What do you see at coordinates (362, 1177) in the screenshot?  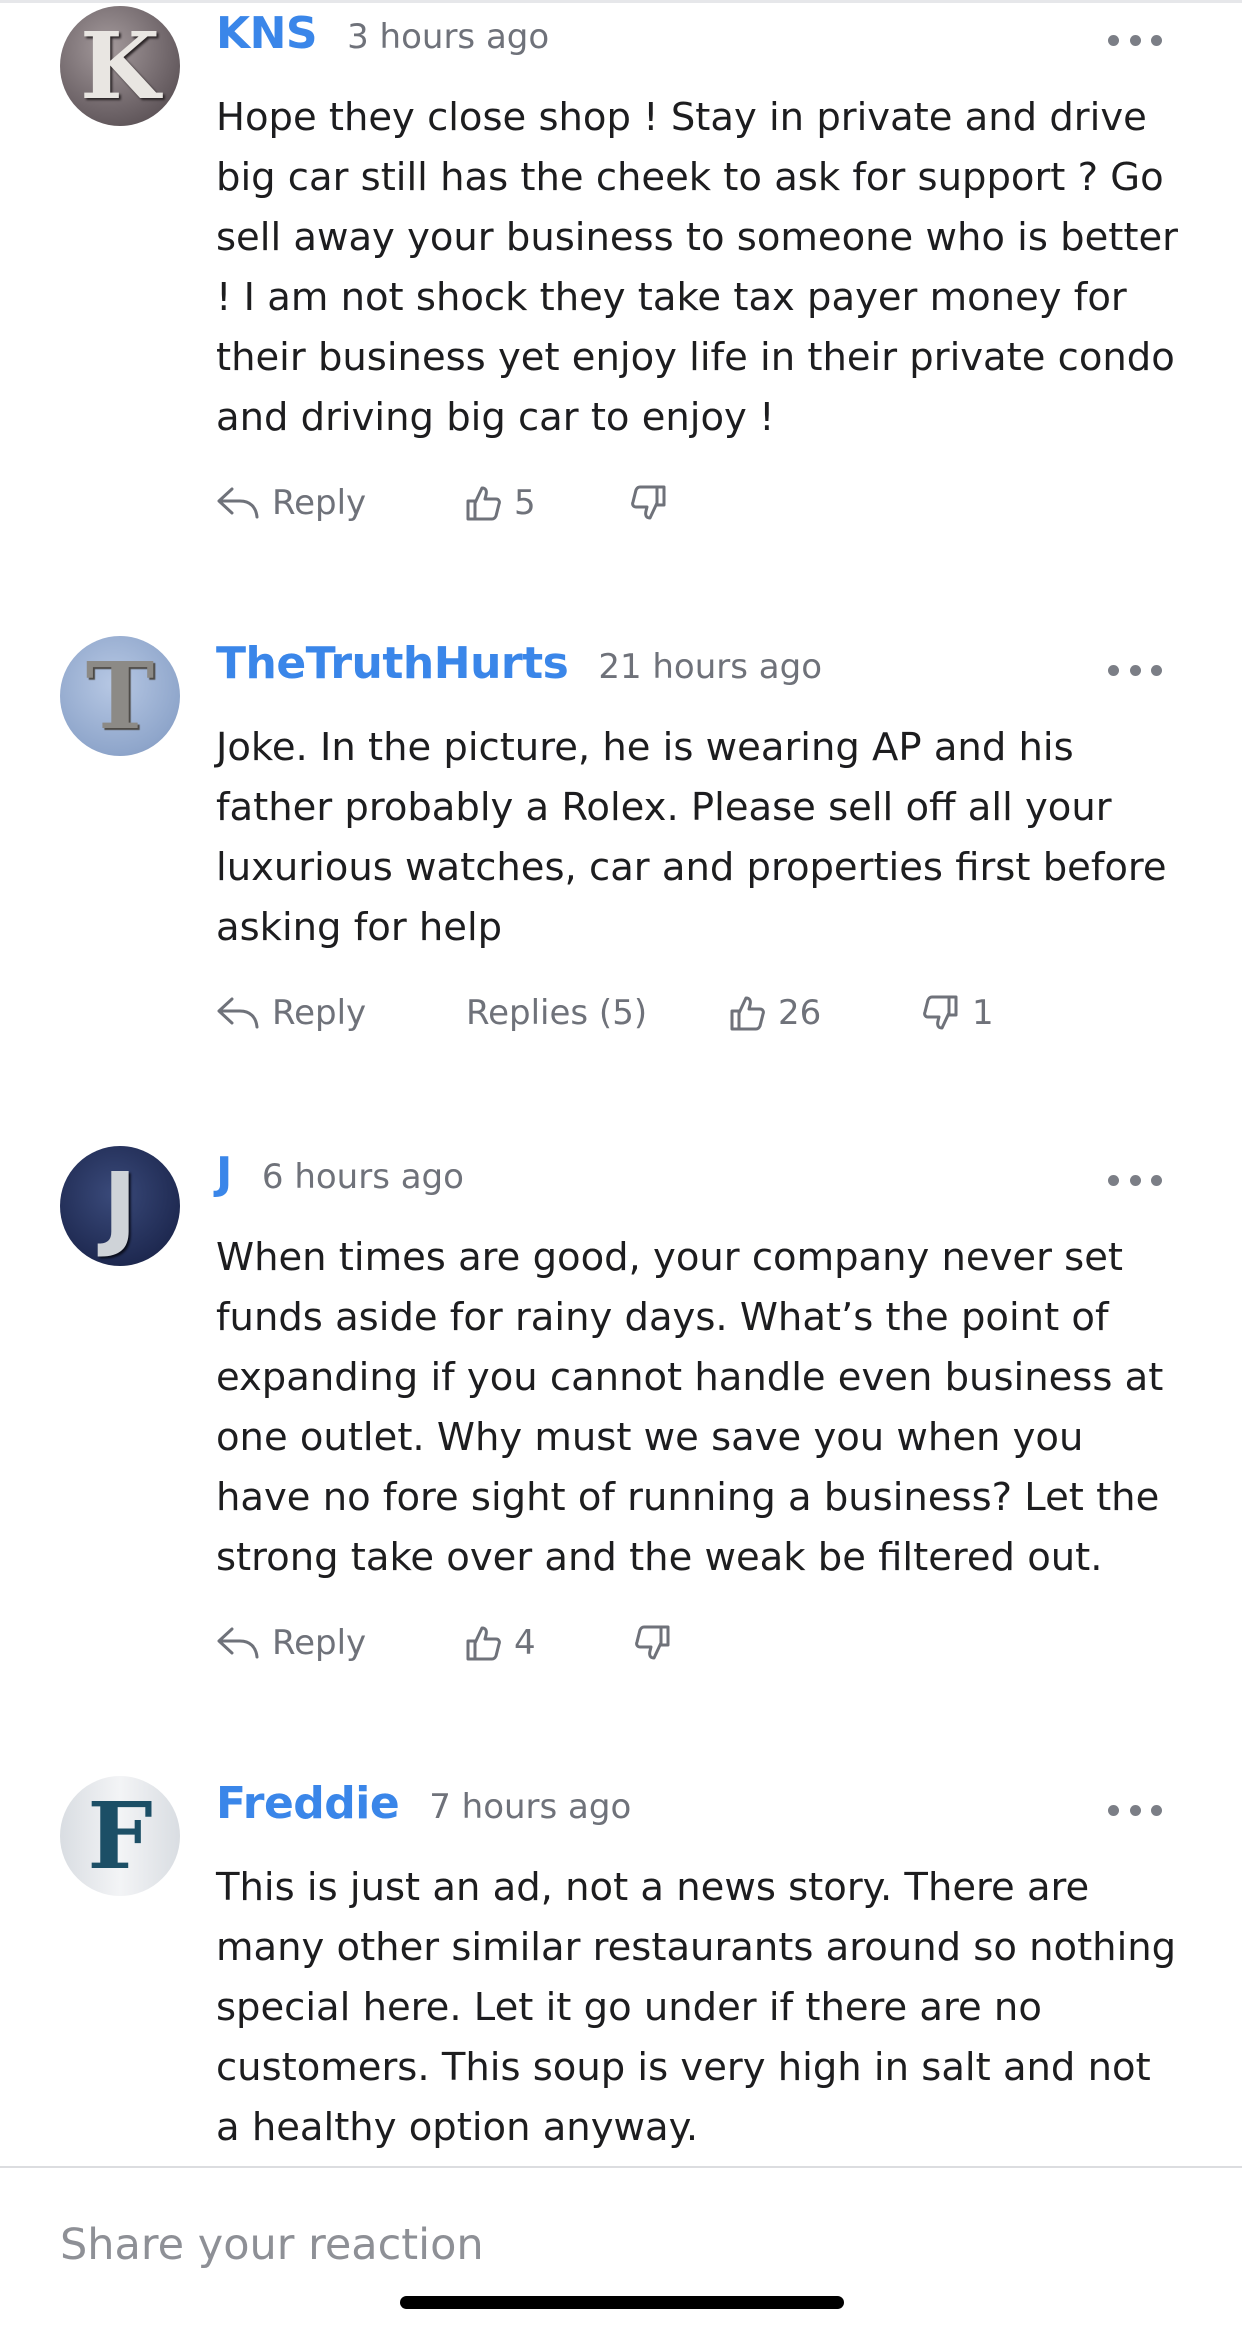 I see `timestamp: 6 hours ago` at bounding box center [362, 1177].